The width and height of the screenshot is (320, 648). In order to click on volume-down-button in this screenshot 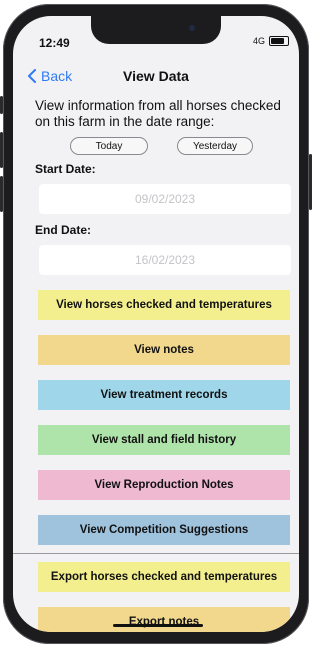, I will do `click(1, 194)`.